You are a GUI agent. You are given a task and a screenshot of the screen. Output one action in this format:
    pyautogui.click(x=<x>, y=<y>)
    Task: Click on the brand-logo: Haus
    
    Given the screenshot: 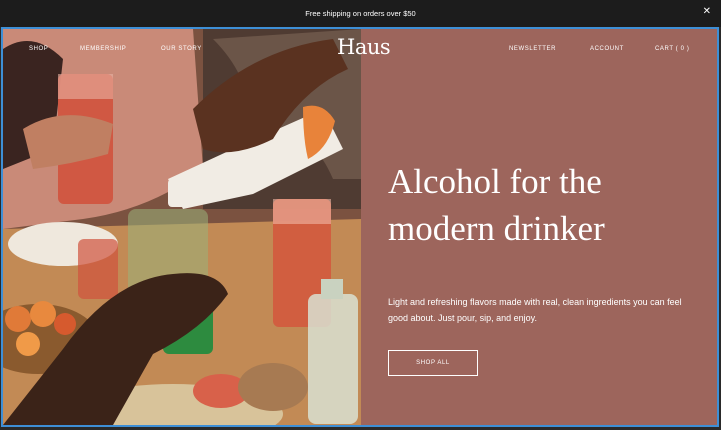 What is the action you would take?
    pyautogui.click(x=364, y=47)
    